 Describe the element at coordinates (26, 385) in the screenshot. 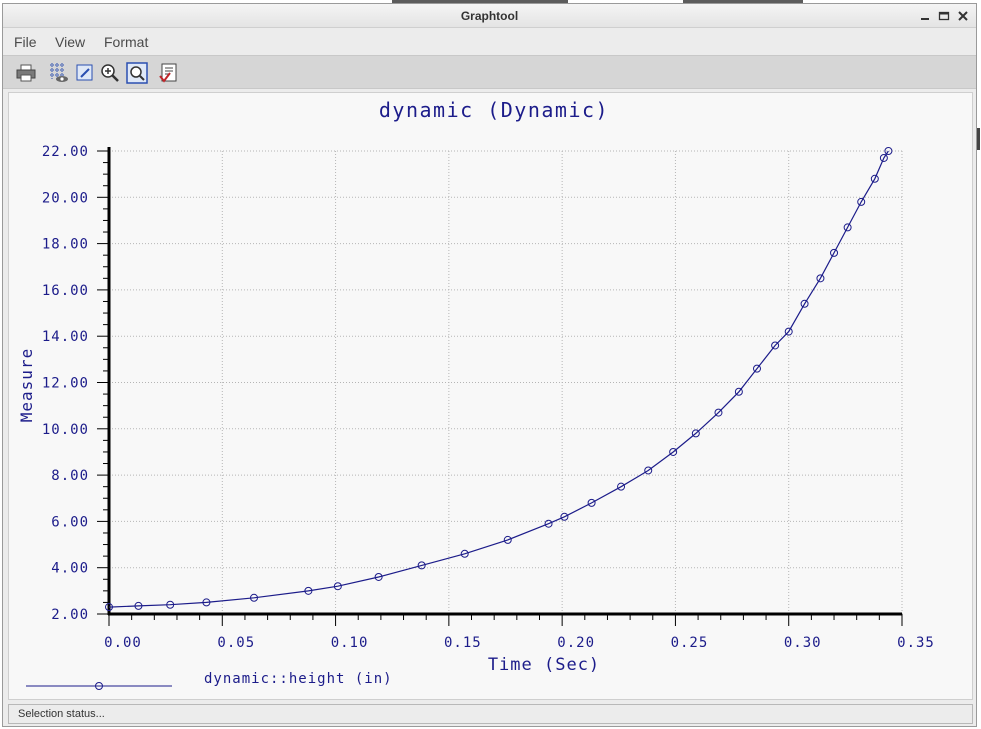

I see `y-axis-label: Measure` at that location.